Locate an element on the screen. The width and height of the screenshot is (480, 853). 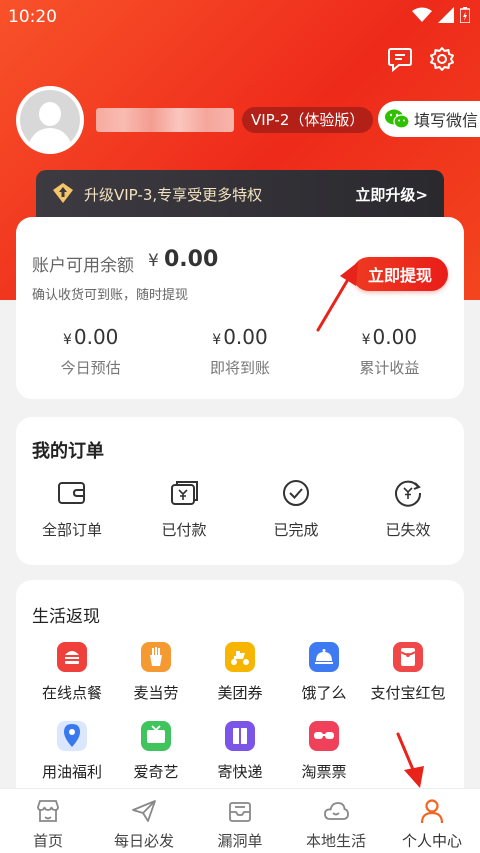
order-label: 全部订单 is located at coordinates (71, 530).